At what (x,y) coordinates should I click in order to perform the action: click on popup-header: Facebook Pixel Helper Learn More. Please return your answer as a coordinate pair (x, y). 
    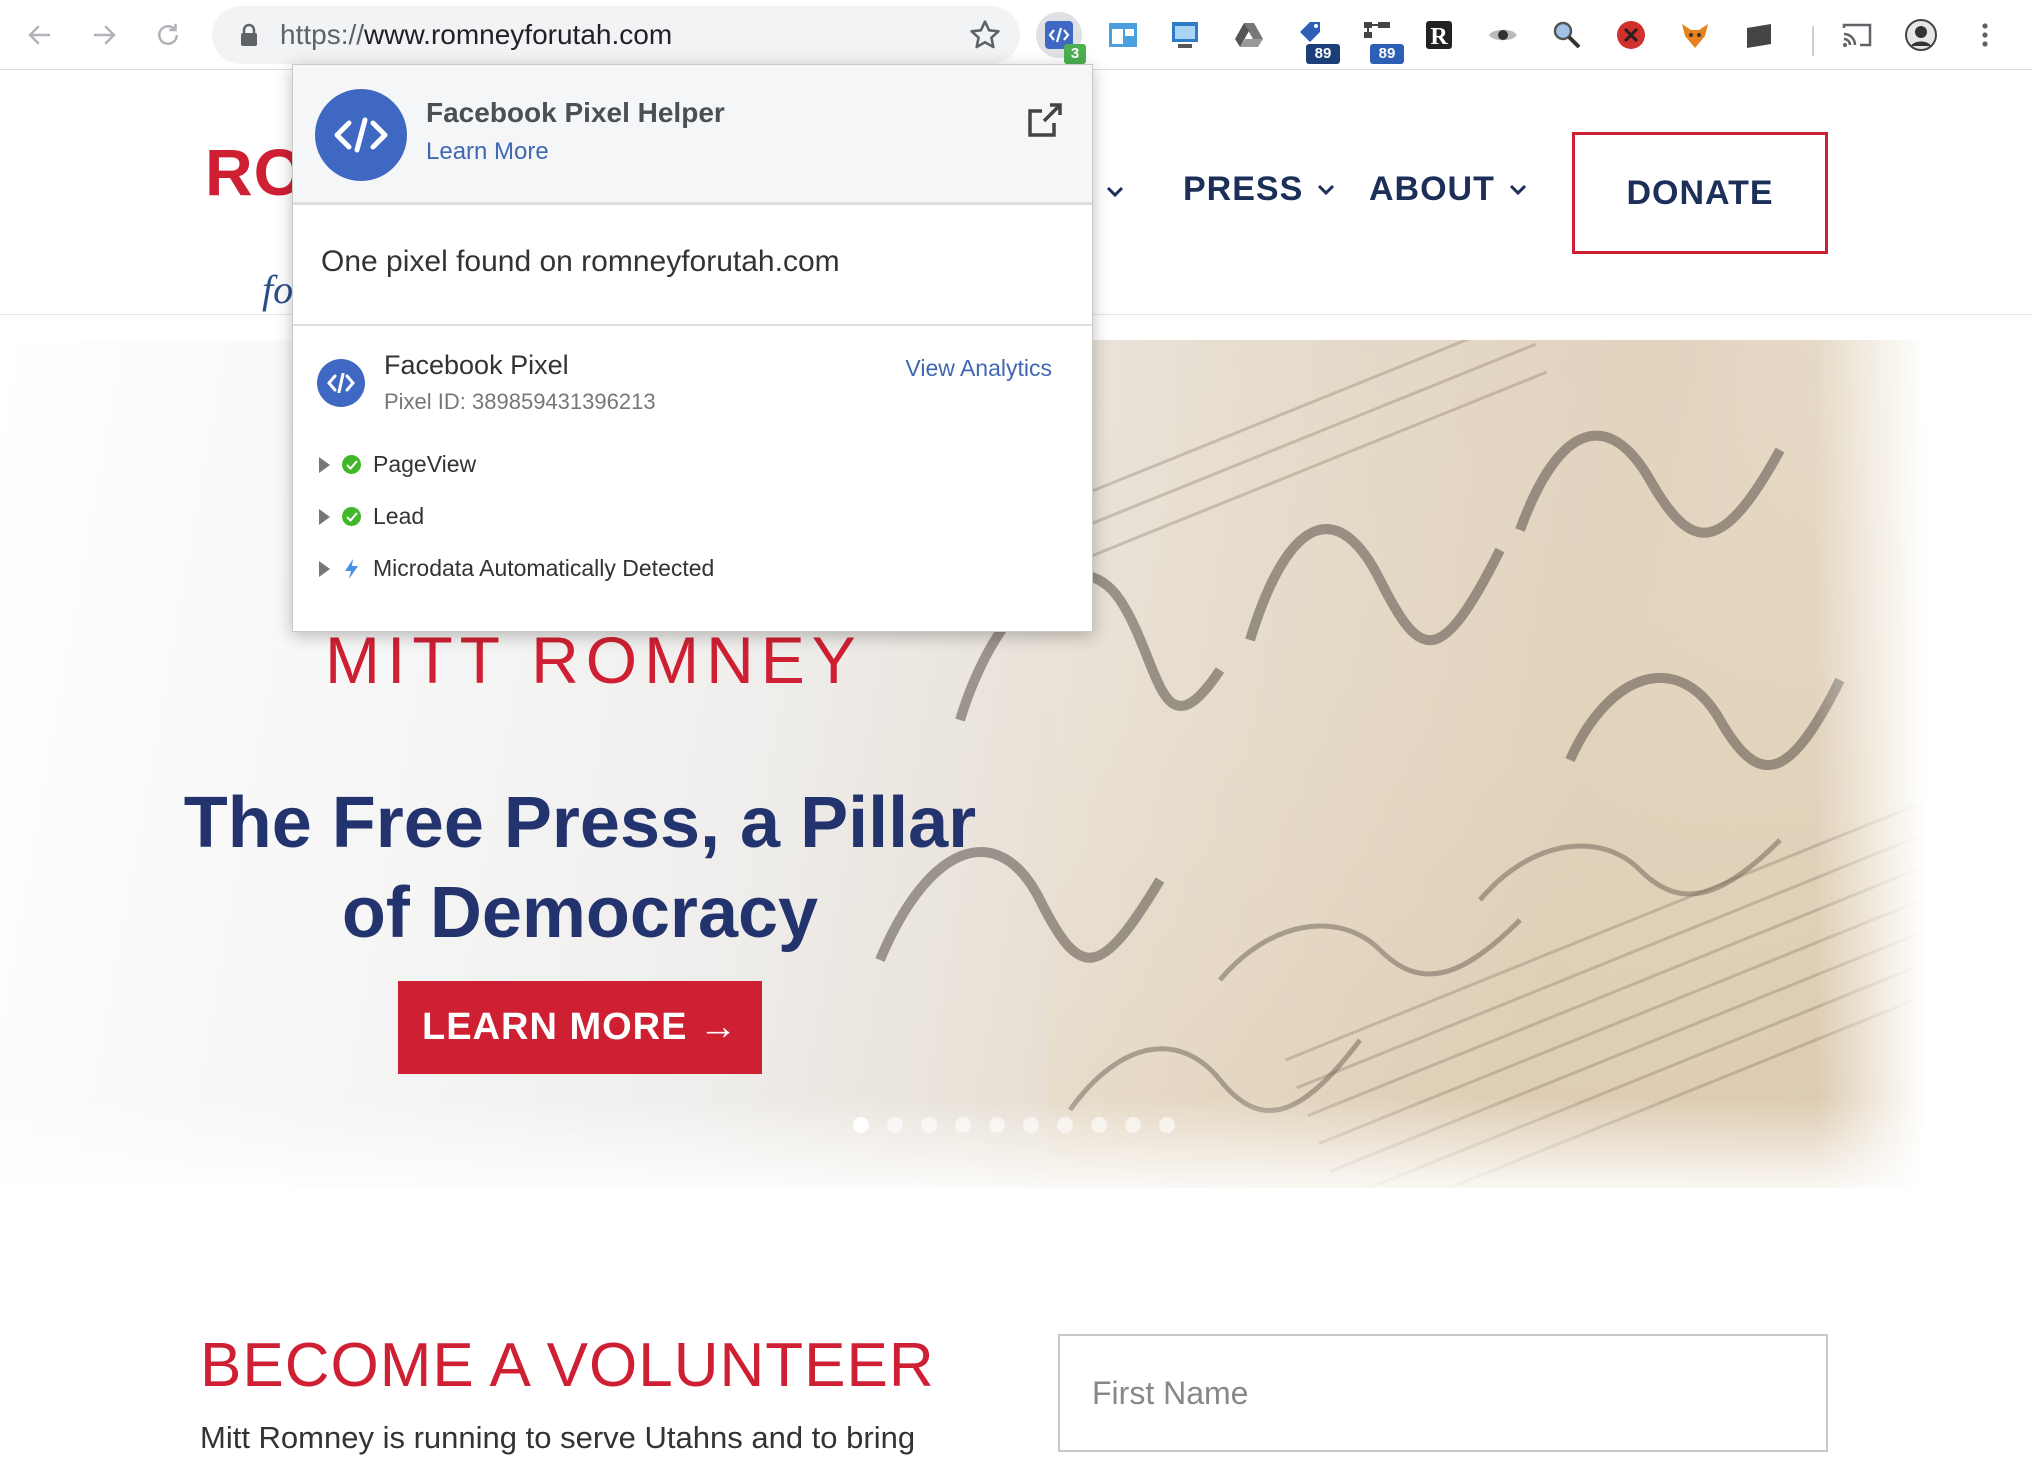
    Looking at the image, I should click on (692, 135).